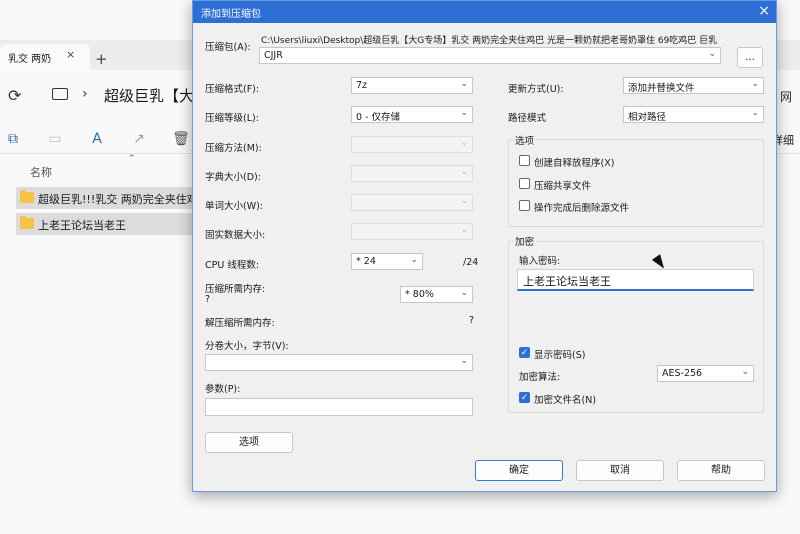 The image size is (800, 534). Describe the element at coordinates (490, 55) in the screenshot. I see `archive-name-combo: CJJR ⌄` at that location.